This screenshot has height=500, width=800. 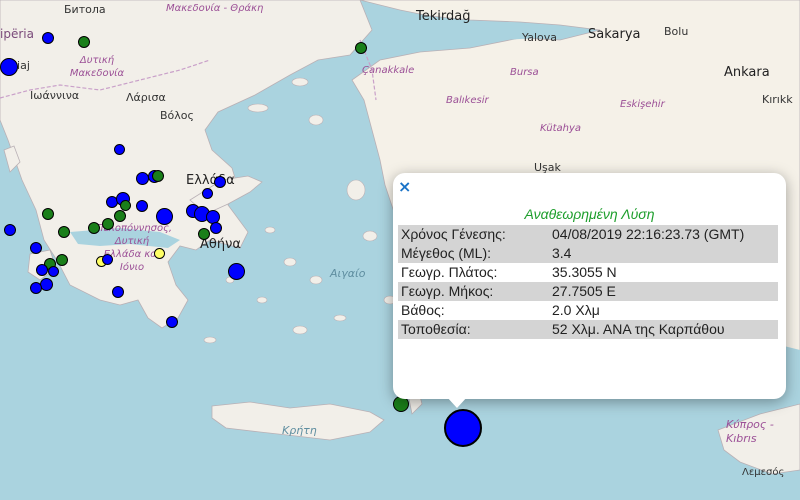 I want to click on table-row: Μέγεθος (ML): 3.4, so click(x=588, y=253).